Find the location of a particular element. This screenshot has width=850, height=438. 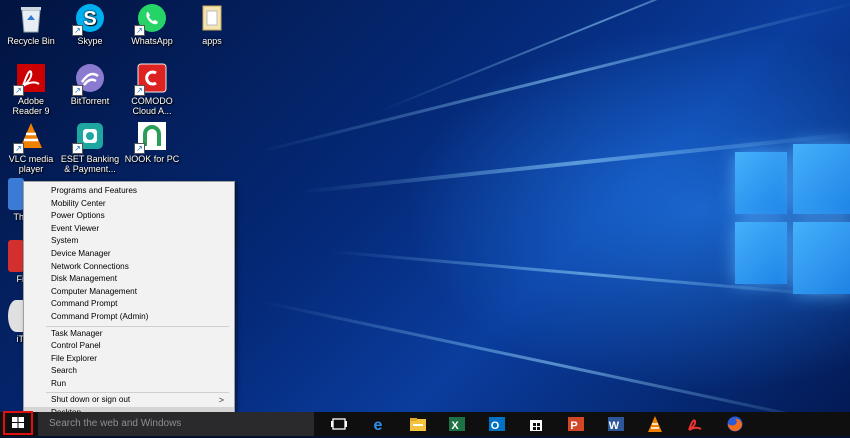

svg-text: W is located at coordinates (614, 426).